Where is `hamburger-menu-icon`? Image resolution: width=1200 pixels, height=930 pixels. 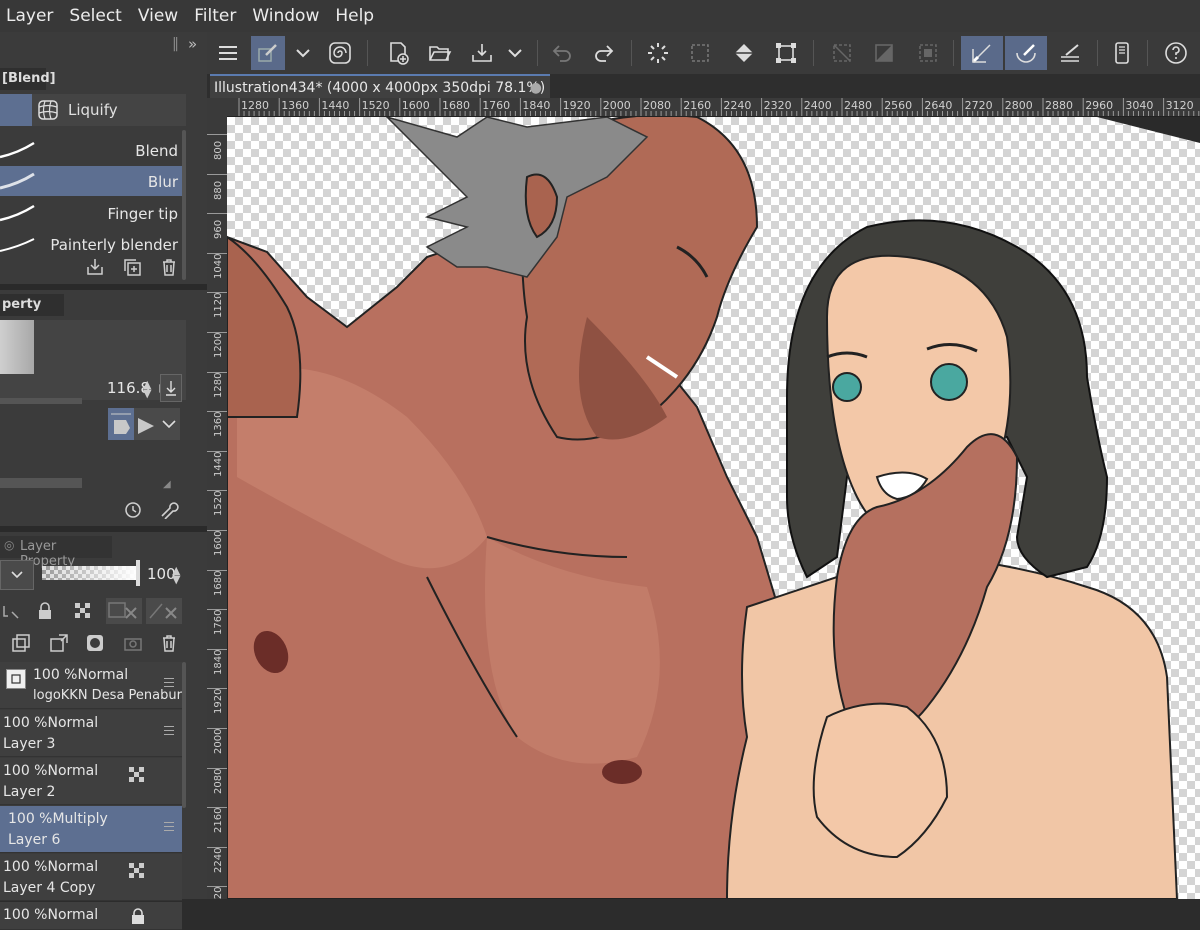
hamburger-menu-icon is located at coordinates (228, 53).